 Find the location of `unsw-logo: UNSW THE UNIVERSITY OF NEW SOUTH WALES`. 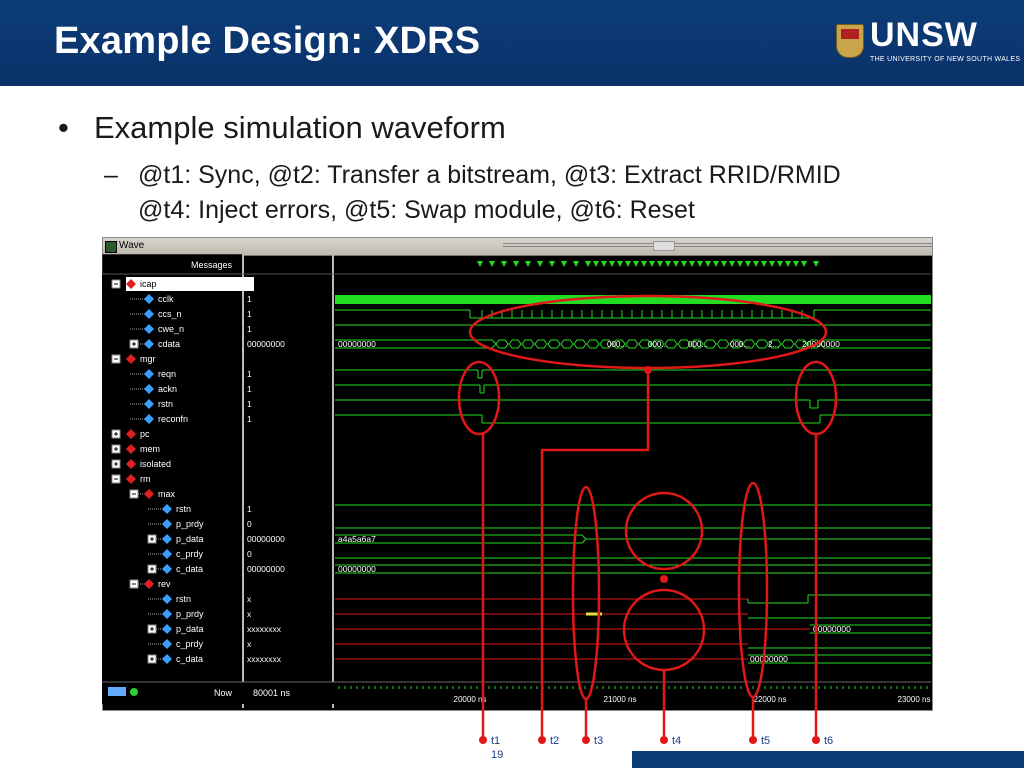

unsw-logo: UNSW THE UNIVERSITY OF NEW SOUTH WALES is located at coordinates (928, 43).